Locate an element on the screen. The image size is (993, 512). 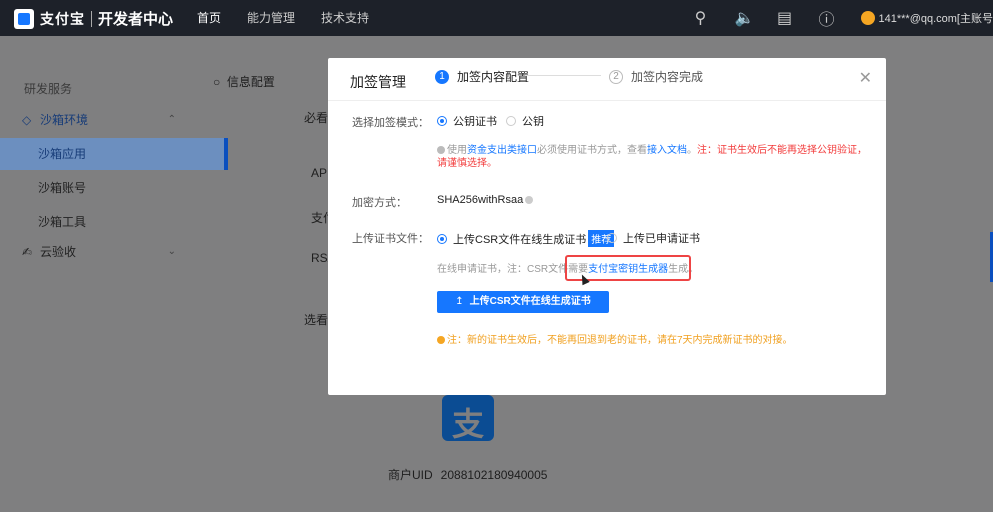
document-icon: ▤ is located at coordinates (785, 18).